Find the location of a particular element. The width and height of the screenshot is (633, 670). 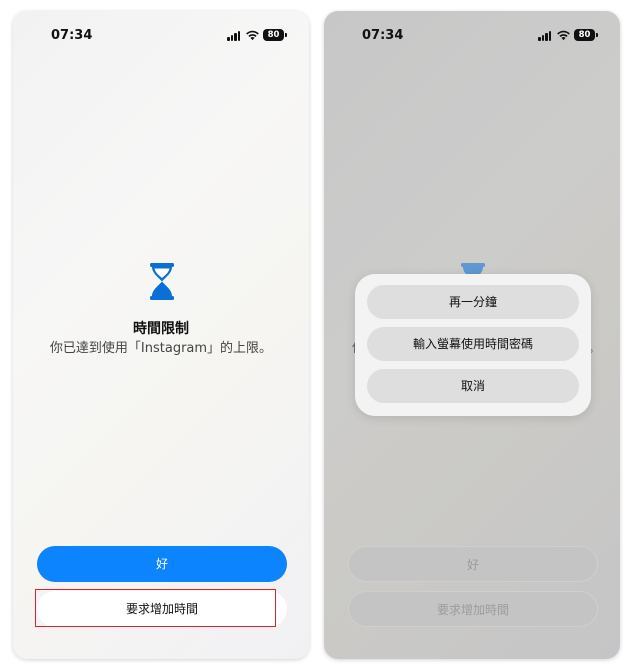

enter-passcode-button: 輸入螢幕使用時間密碼 is located at coordinates (473, 344).